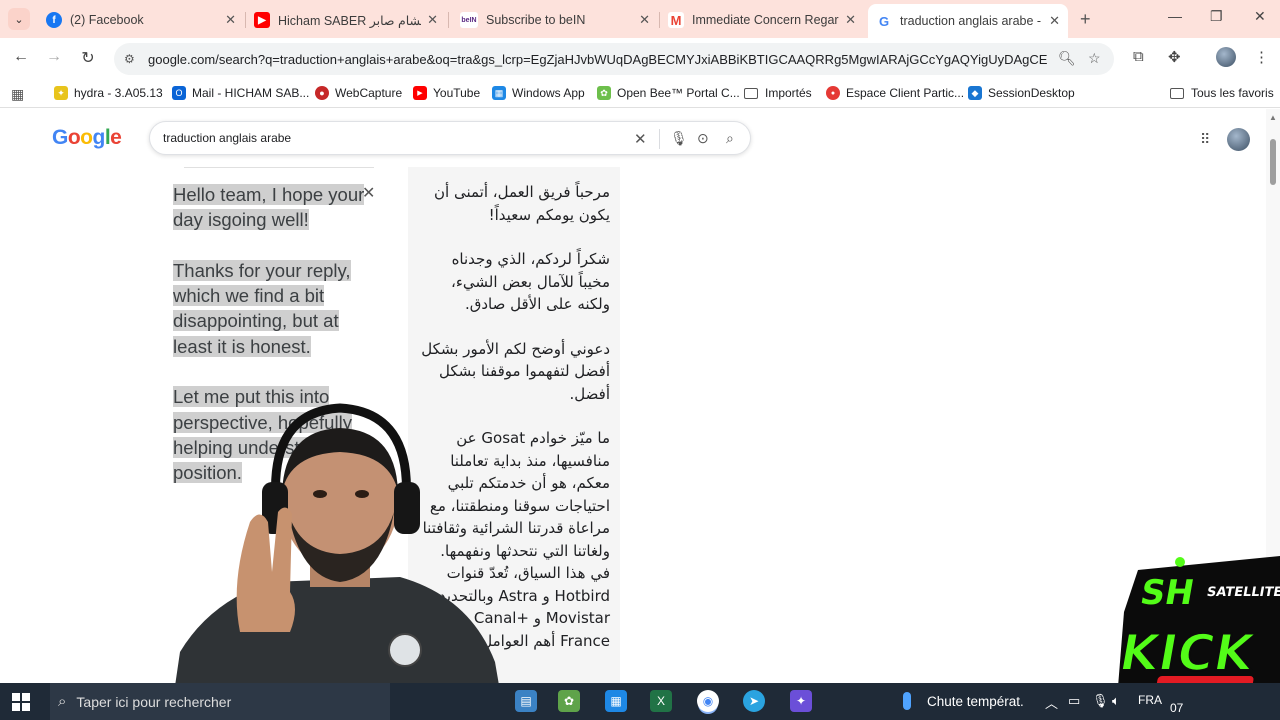 This screenshot has height=720, width=1280. What do you see at coordinates (358, 93) in the screenshot?
I see `bookmark-webcapture: ● WebCapture` at bounding box center [358, 93].